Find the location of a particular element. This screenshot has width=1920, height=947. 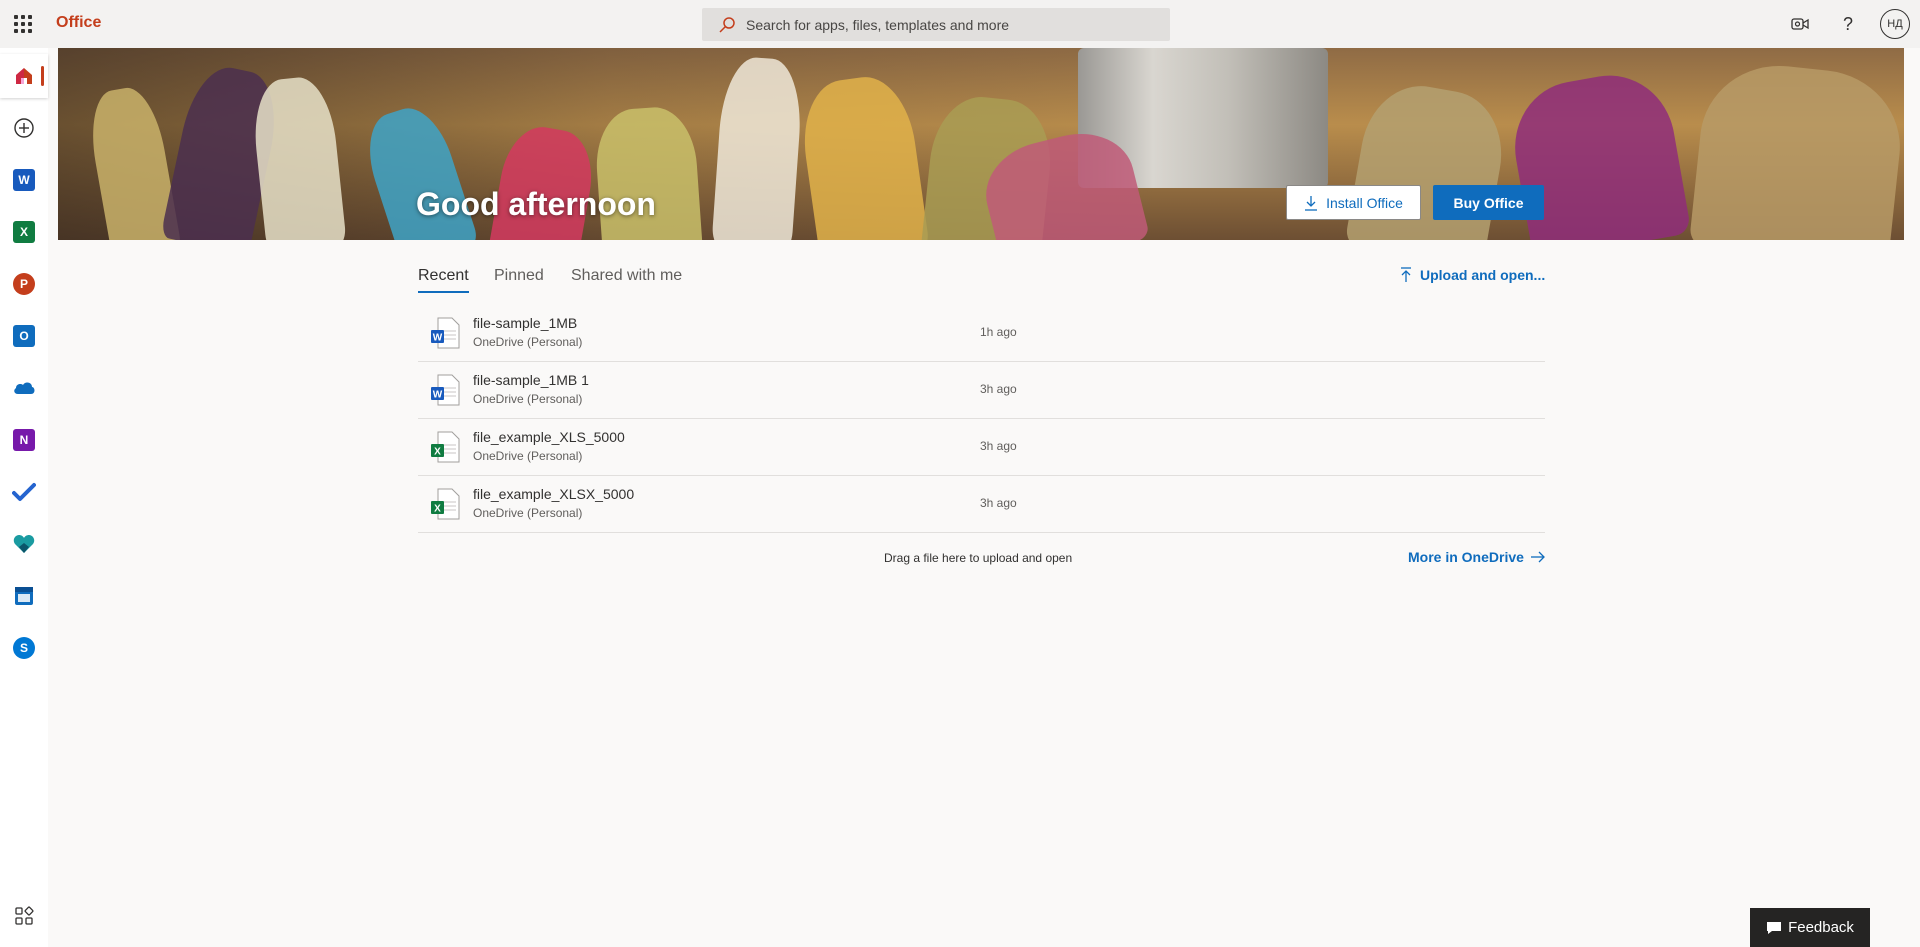

rail-item-onedrive is located at coordinates (24, 388).